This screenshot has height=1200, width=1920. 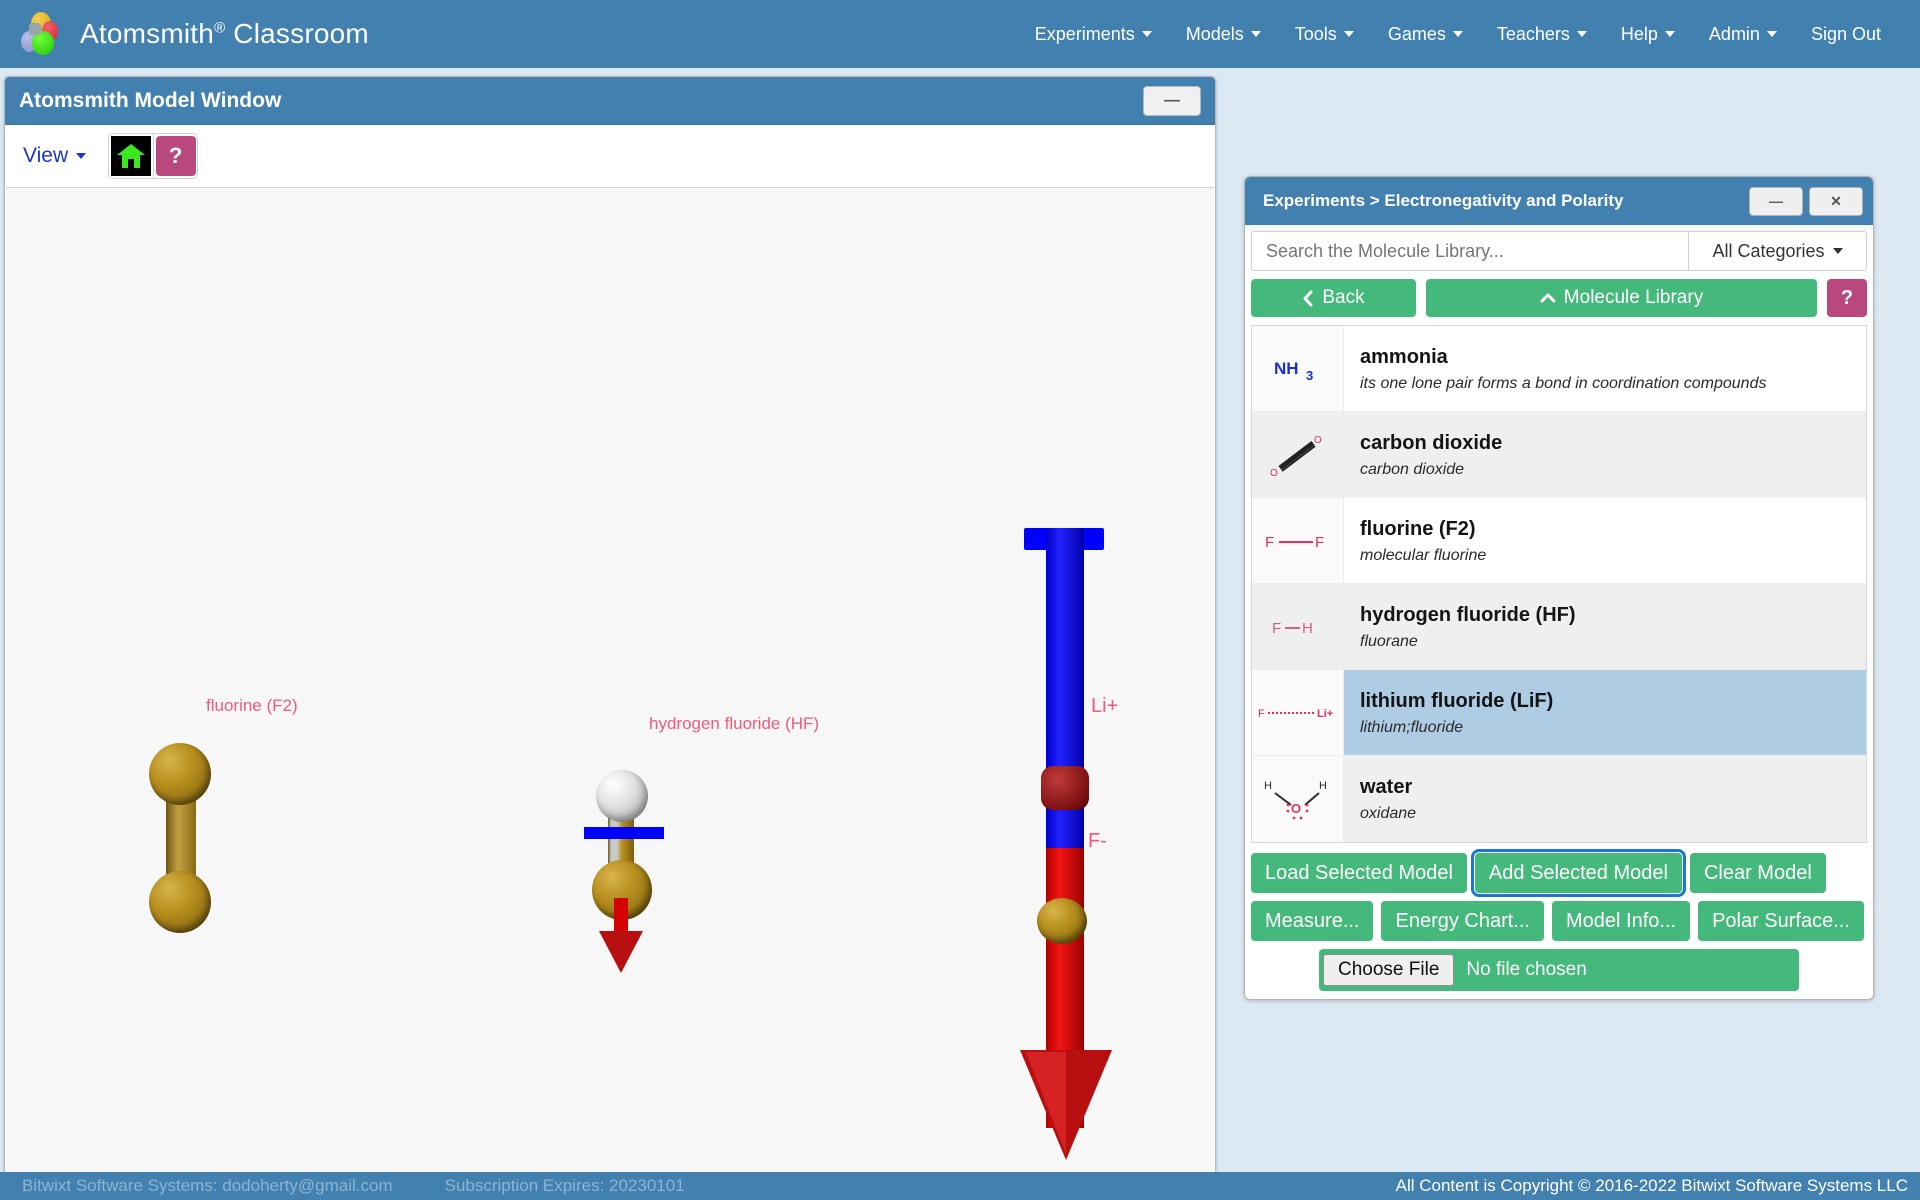 What do you see at coordinates (1836, 201) in the screenshot?
I see `library-close-button: ✕` at bounding box center [1836, 201].